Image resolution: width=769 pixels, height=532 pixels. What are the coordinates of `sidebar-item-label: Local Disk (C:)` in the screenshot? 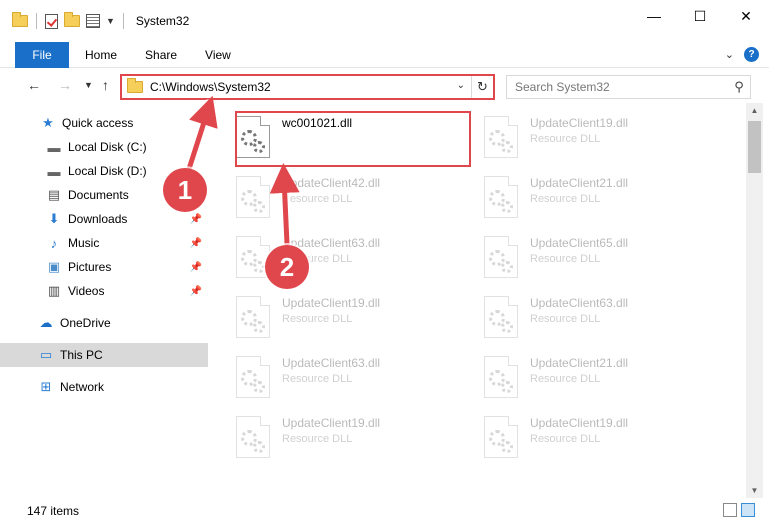 It's located at (107, 147).